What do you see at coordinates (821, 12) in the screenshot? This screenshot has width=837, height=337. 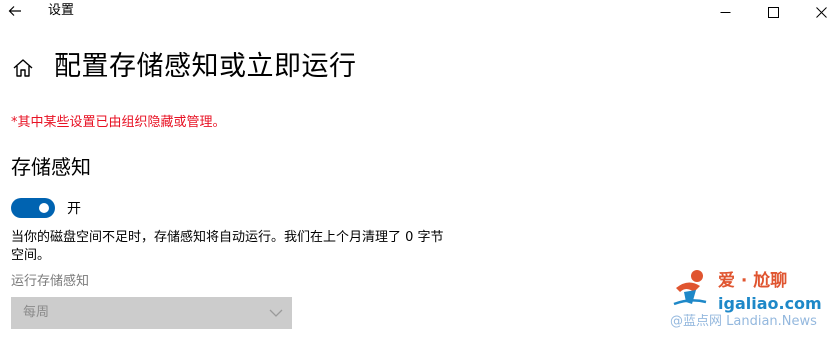 I see `close-icon` at bounding box center [821, 12].